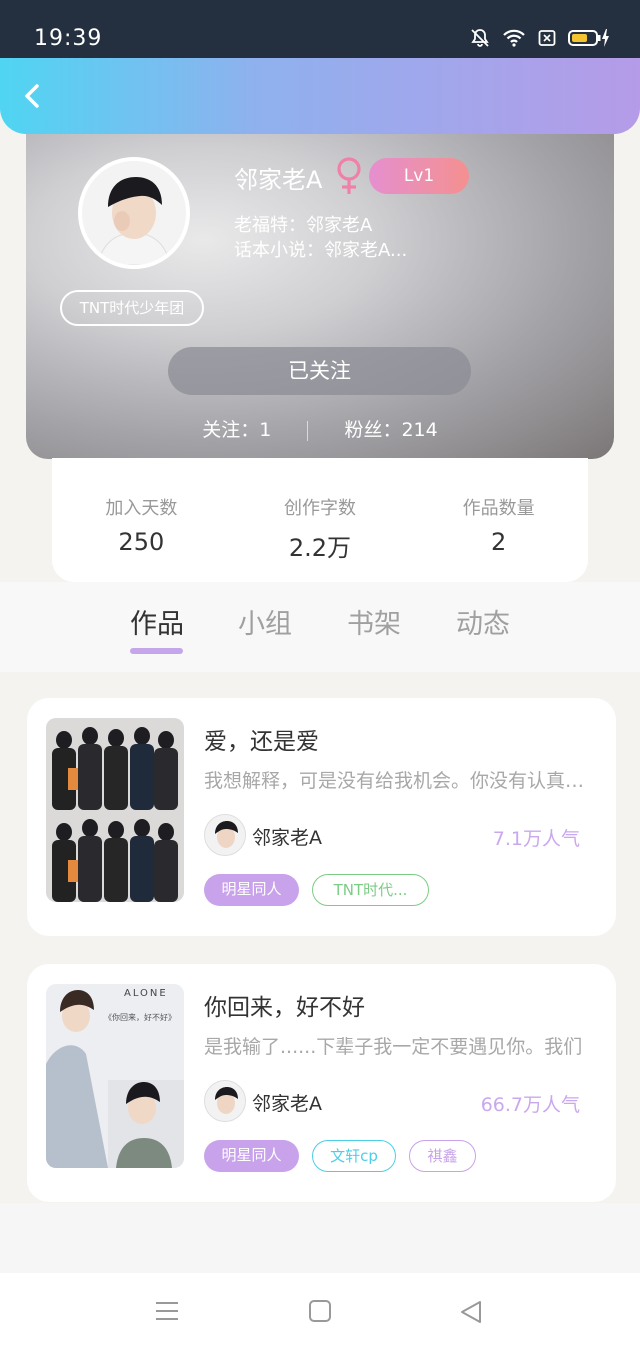 The image size is (640, 1351). Describe the element at coordinates (320, 548) in the screenshot. I see `stat-value: 2.2万` at that location.